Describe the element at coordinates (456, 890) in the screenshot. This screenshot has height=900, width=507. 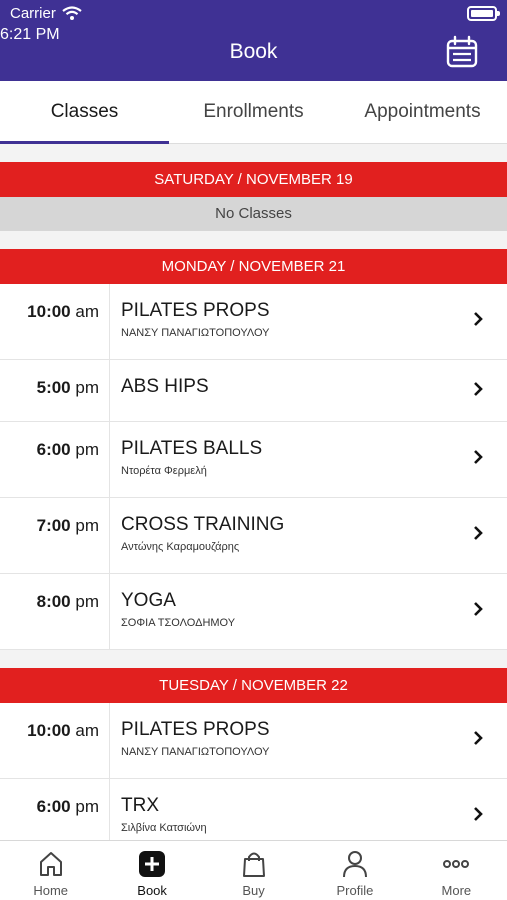
I see `tabbar-label: More` at that location.